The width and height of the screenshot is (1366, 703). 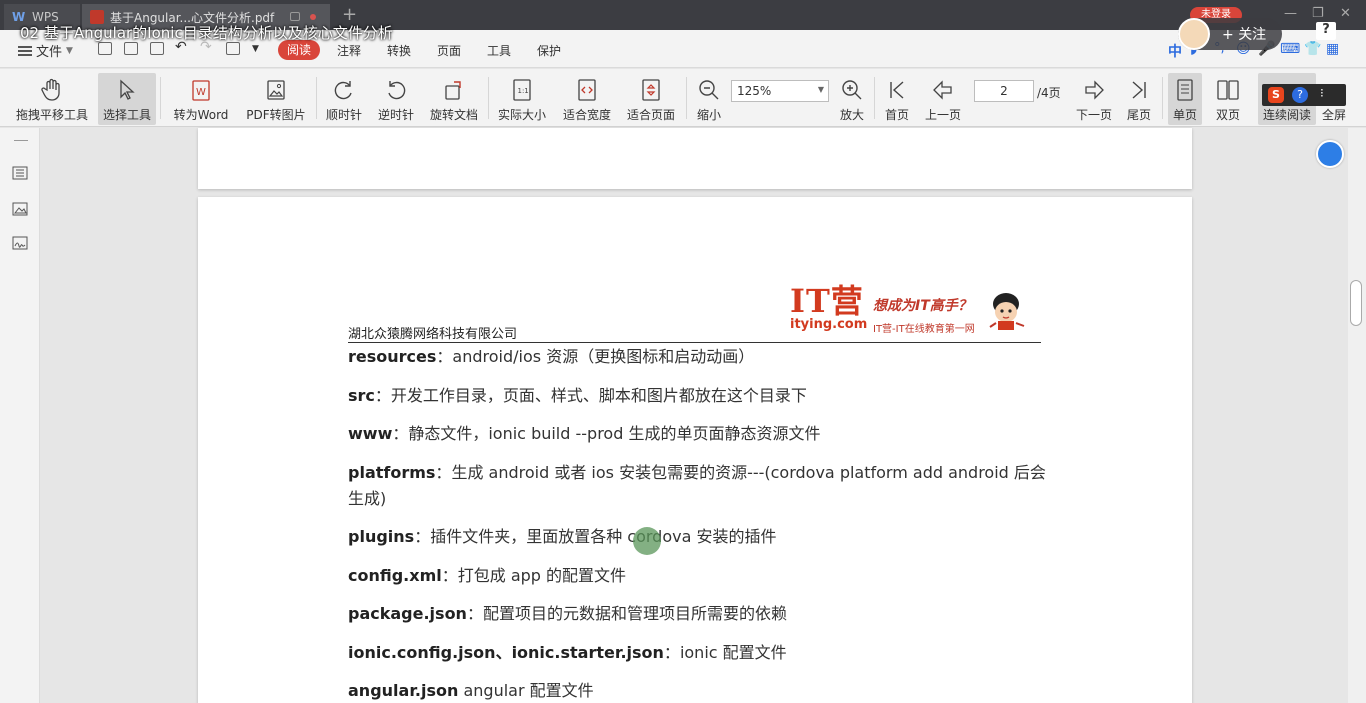 I want to click on brand-logo: IT营, so click(x=827, y=301).